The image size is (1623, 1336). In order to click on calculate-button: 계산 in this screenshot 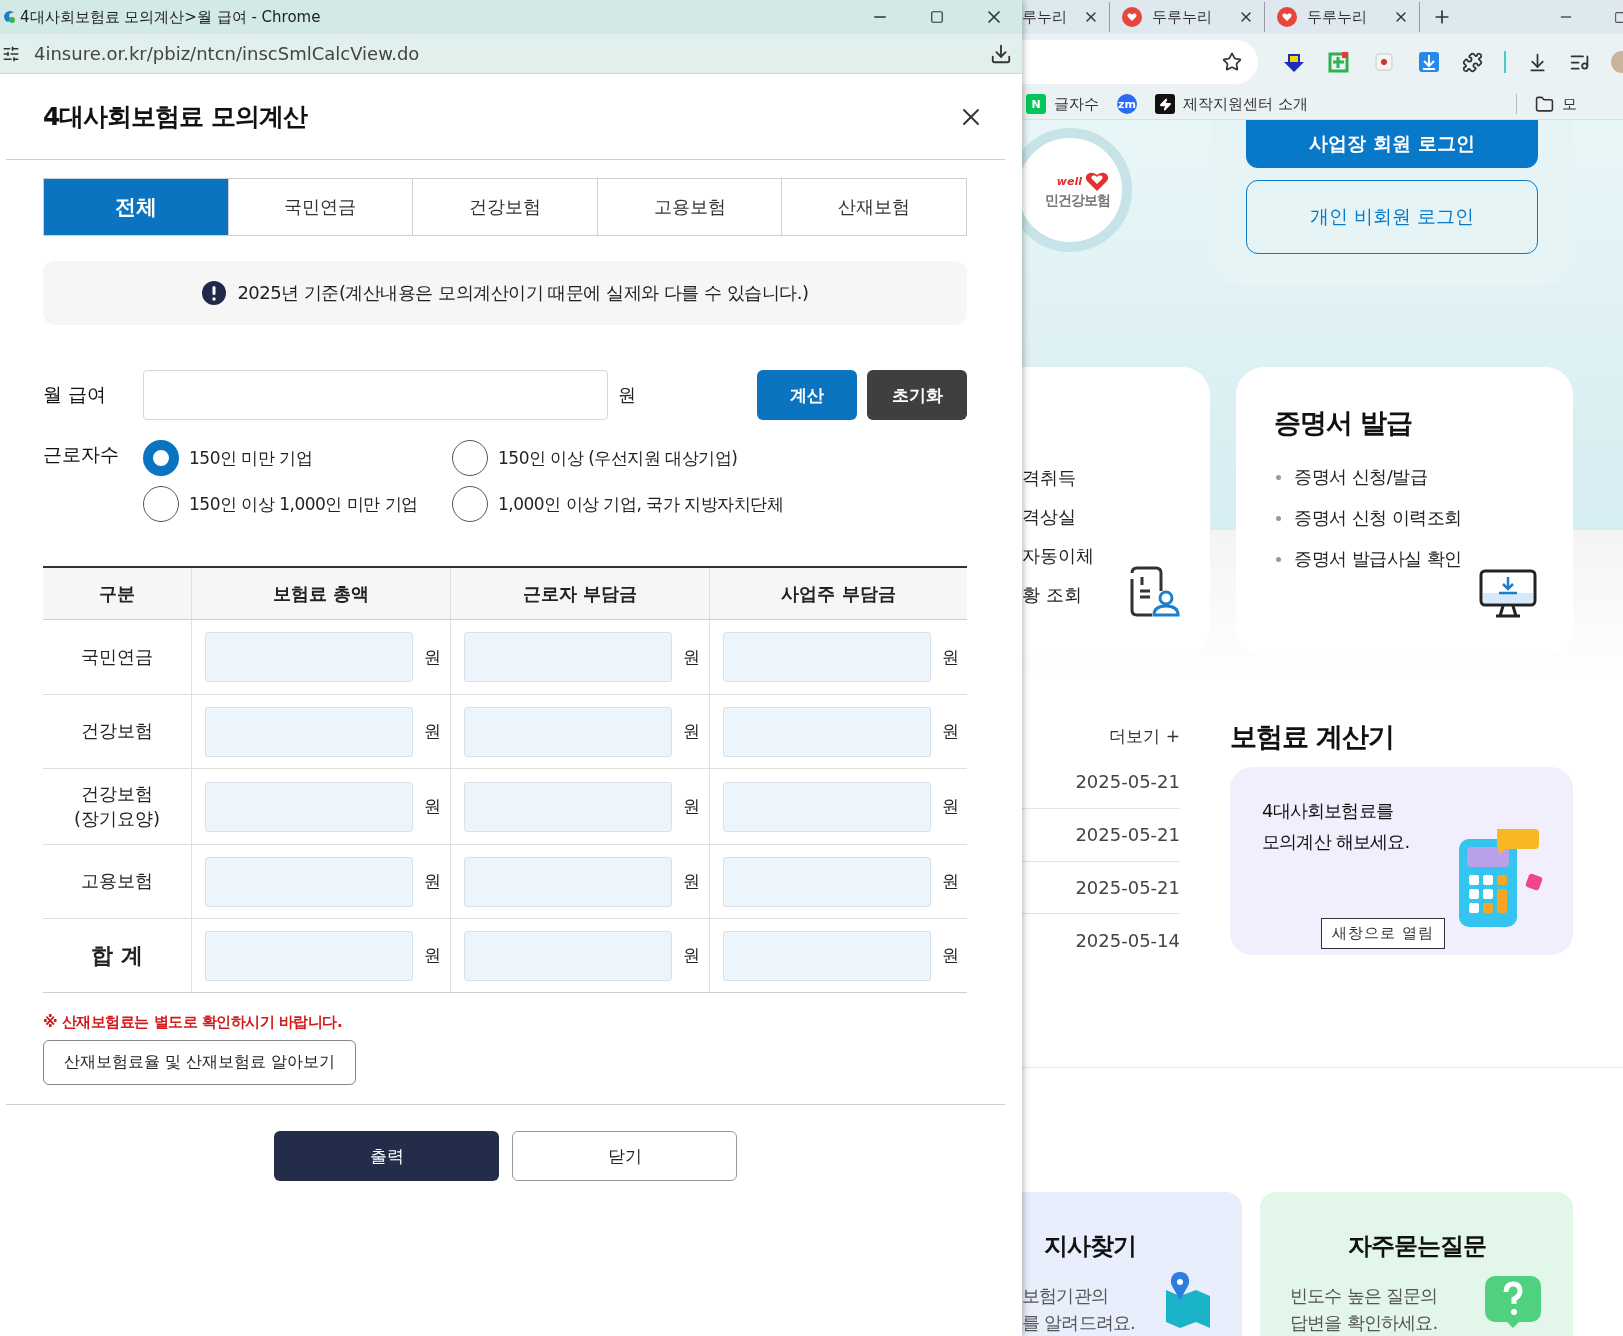, I will do `click(807, 395)`.